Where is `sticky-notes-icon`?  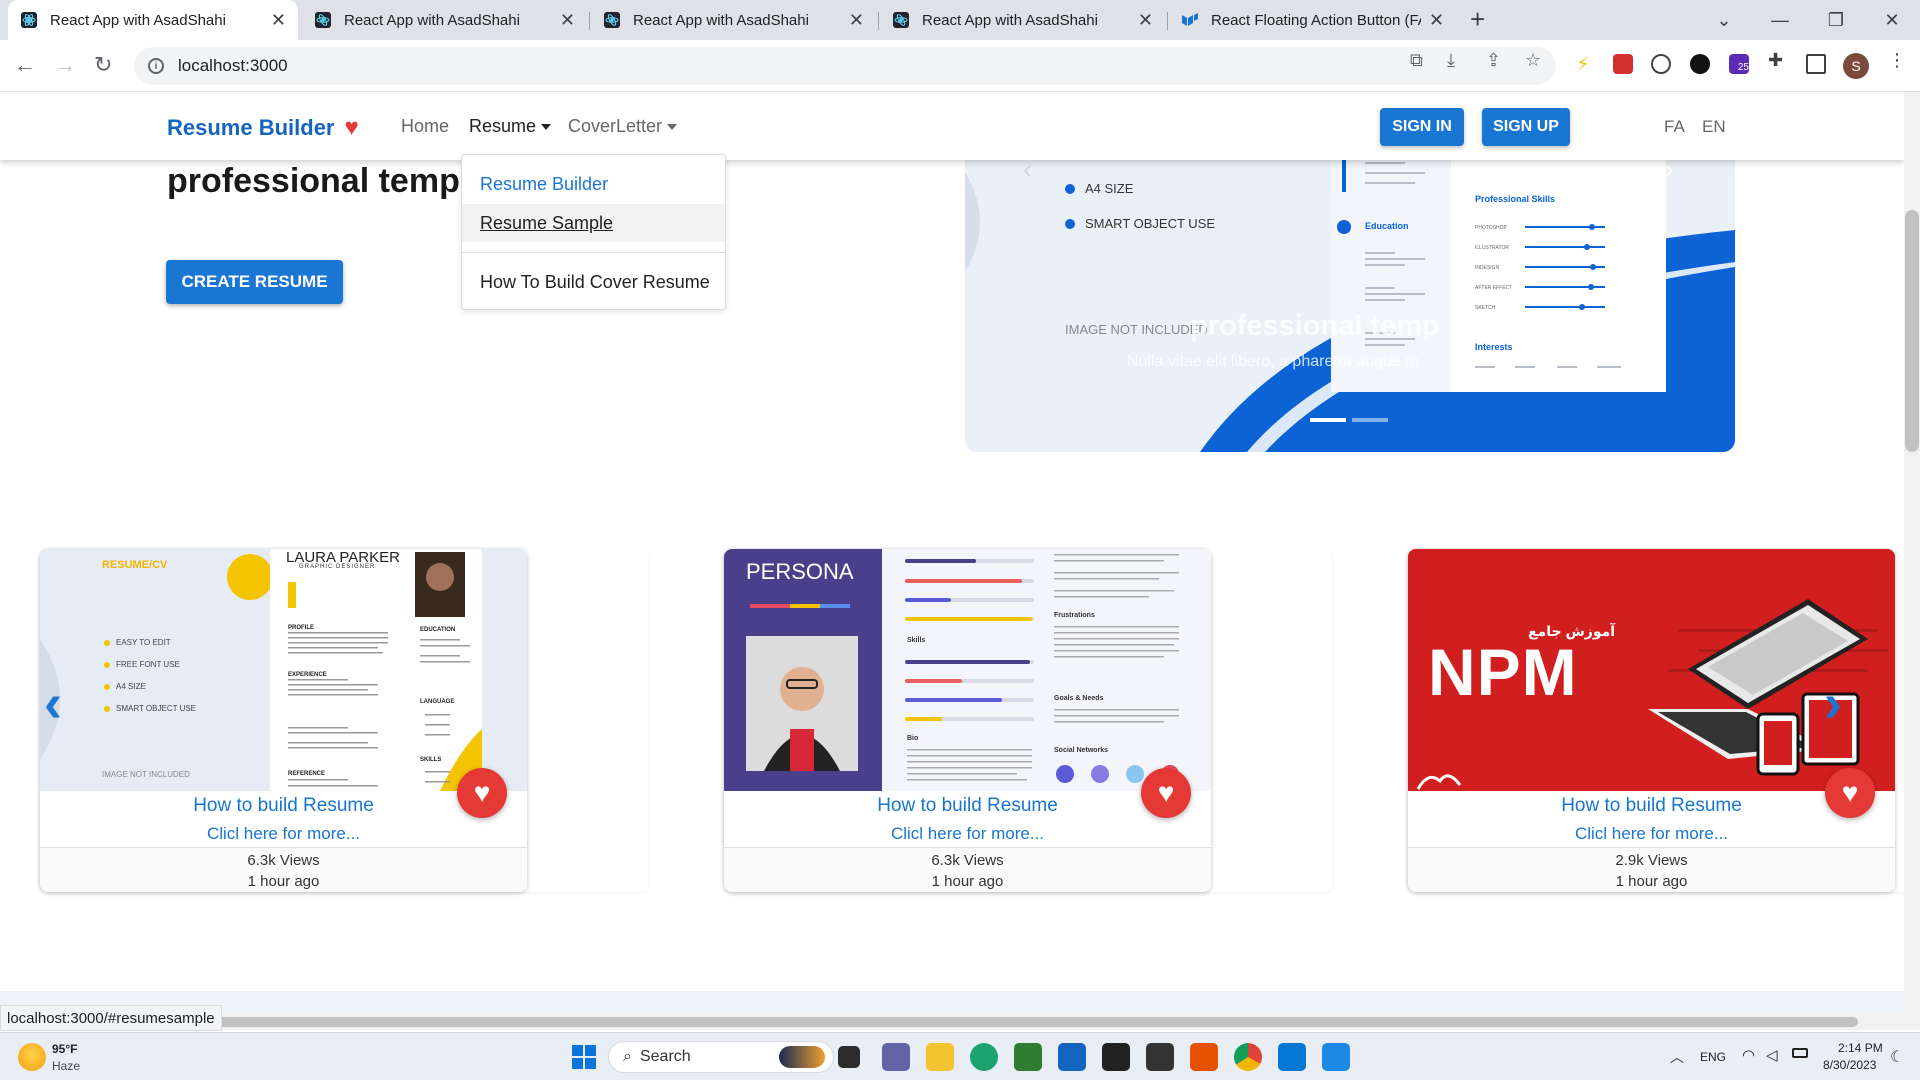
sticky-notes-icon is located at coordinates (1116, 1057).